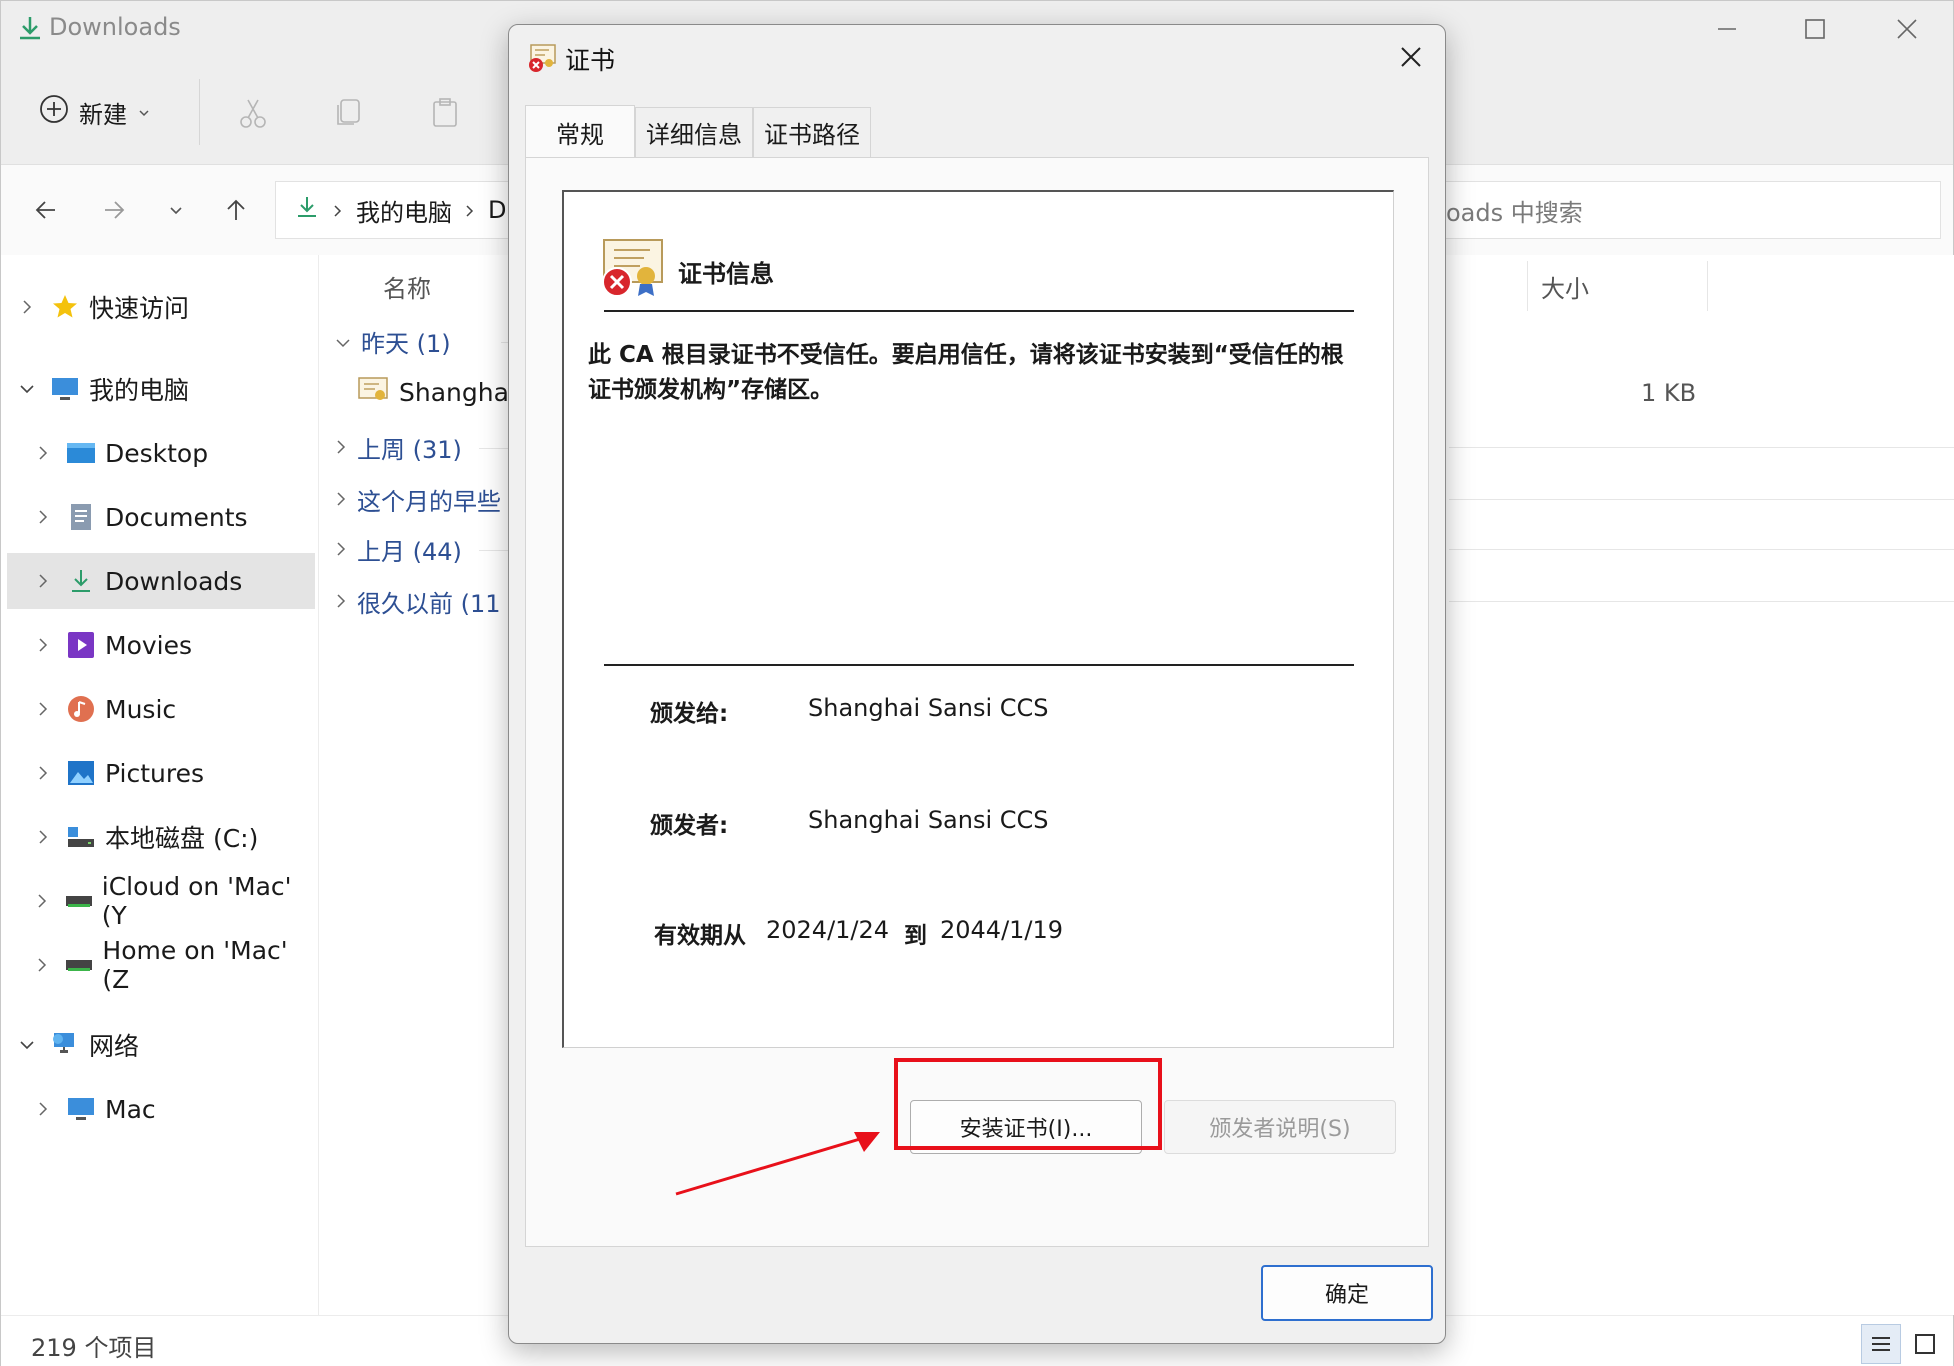  What do you see at coordinates (1411, 57) in the screenshot?
I see `close-dialog-button` at bounding box center [1411, 57].